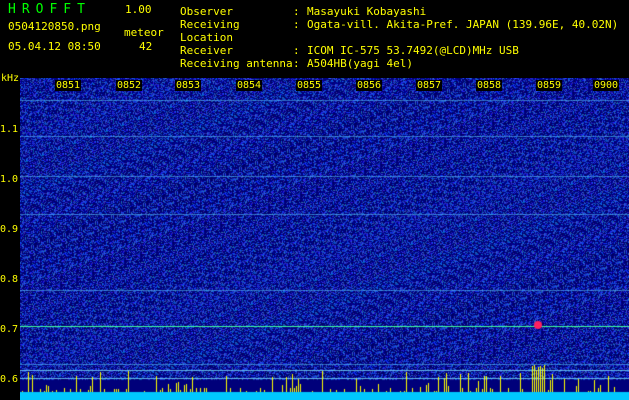 This screenshot has height=400, width=629. Describe the element at coordinates (9, 279) in the screenshot. I see `y-tick-label: 0.8` at that location.